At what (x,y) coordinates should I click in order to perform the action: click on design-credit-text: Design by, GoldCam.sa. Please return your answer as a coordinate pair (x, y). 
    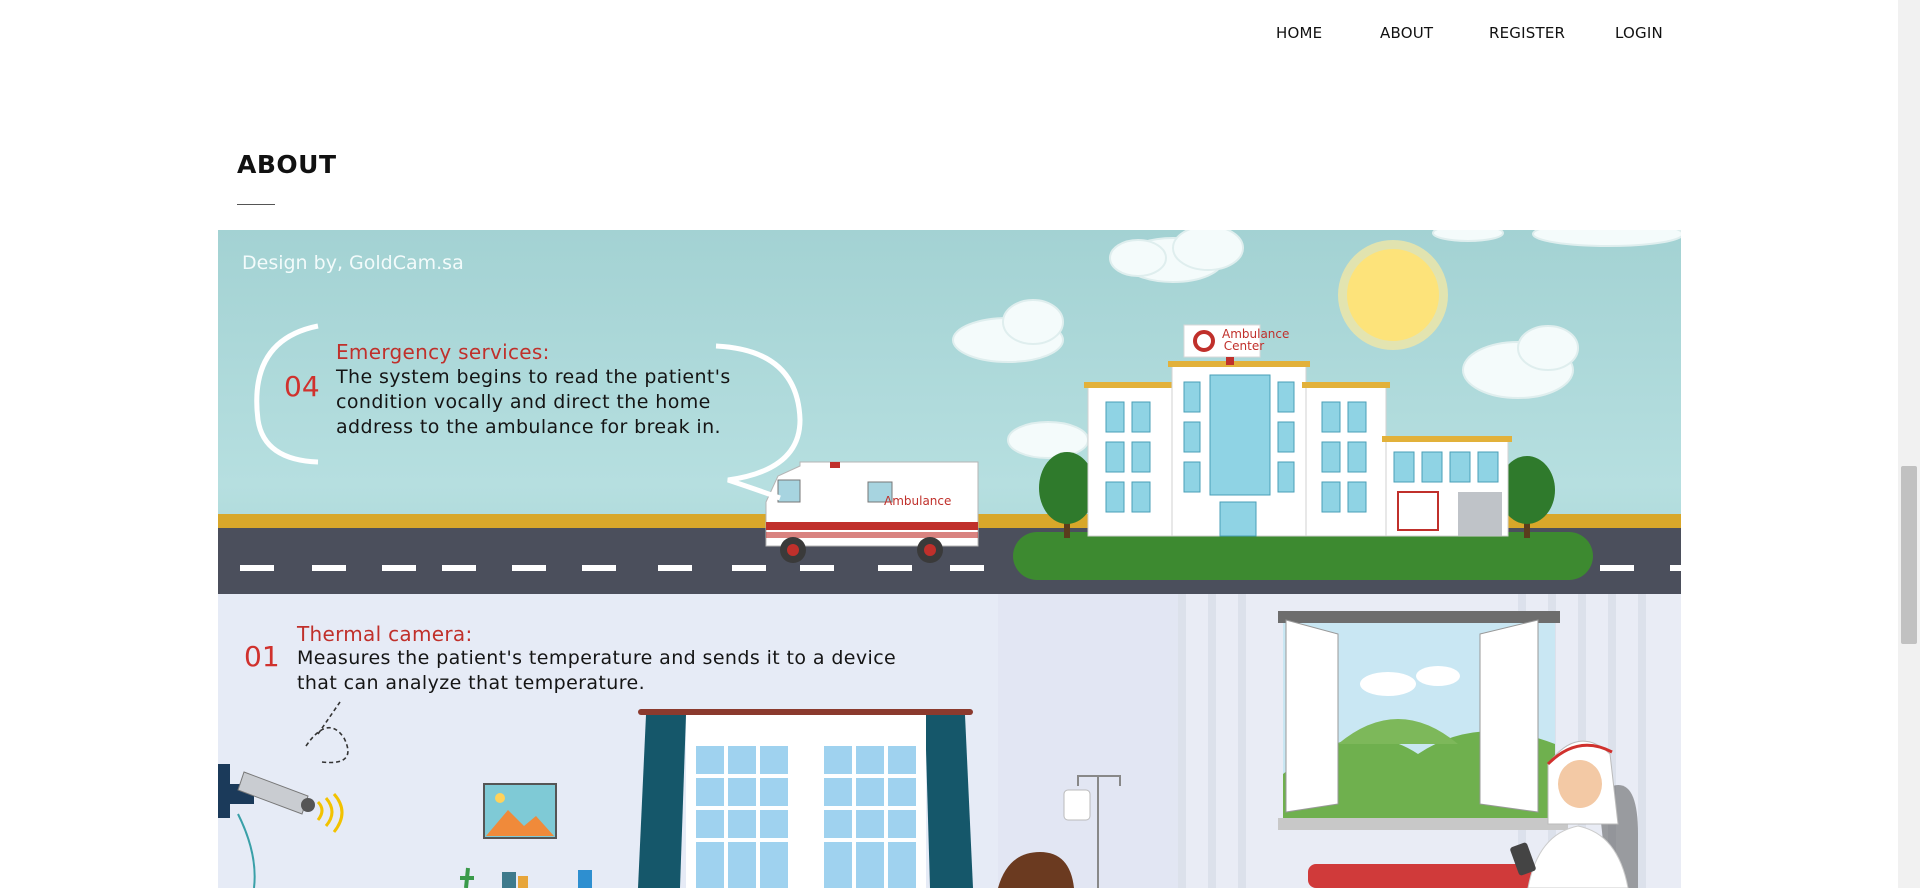
    Looking at the image, I should click on (353, 263).